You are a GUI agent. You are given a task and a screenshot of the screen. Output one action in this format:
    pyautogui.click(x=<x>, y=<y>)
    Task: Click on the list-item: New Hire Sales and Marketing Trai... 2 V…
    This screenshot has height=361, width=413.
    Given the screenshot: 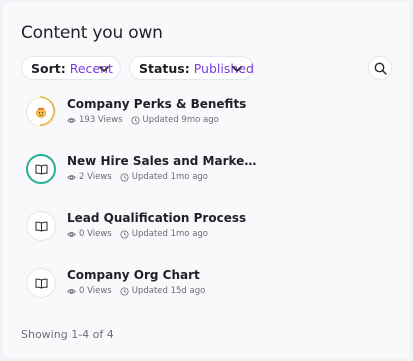 What is the action you would take?
    pyautogui.click(x=206, y=171)
    